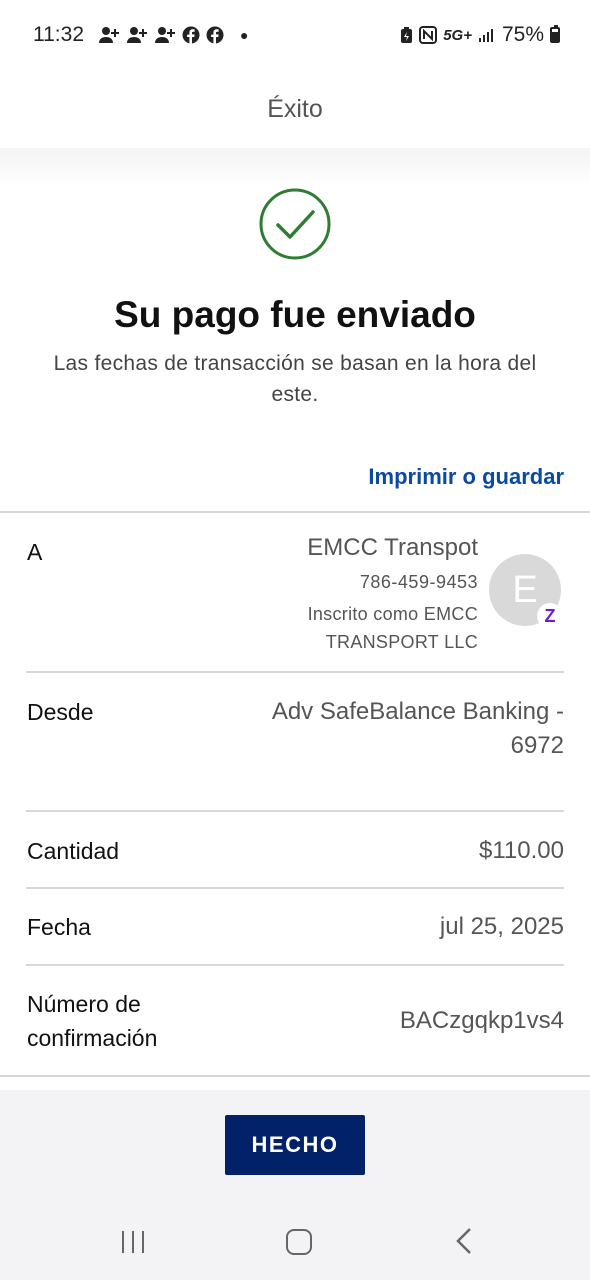 Image resolution: width=590 pixels, height=1280 pixels. What do you see at coordinates (521, 850) in the screenshot?
I see `amount-value: $110.00` at bounding box center [521, 850].